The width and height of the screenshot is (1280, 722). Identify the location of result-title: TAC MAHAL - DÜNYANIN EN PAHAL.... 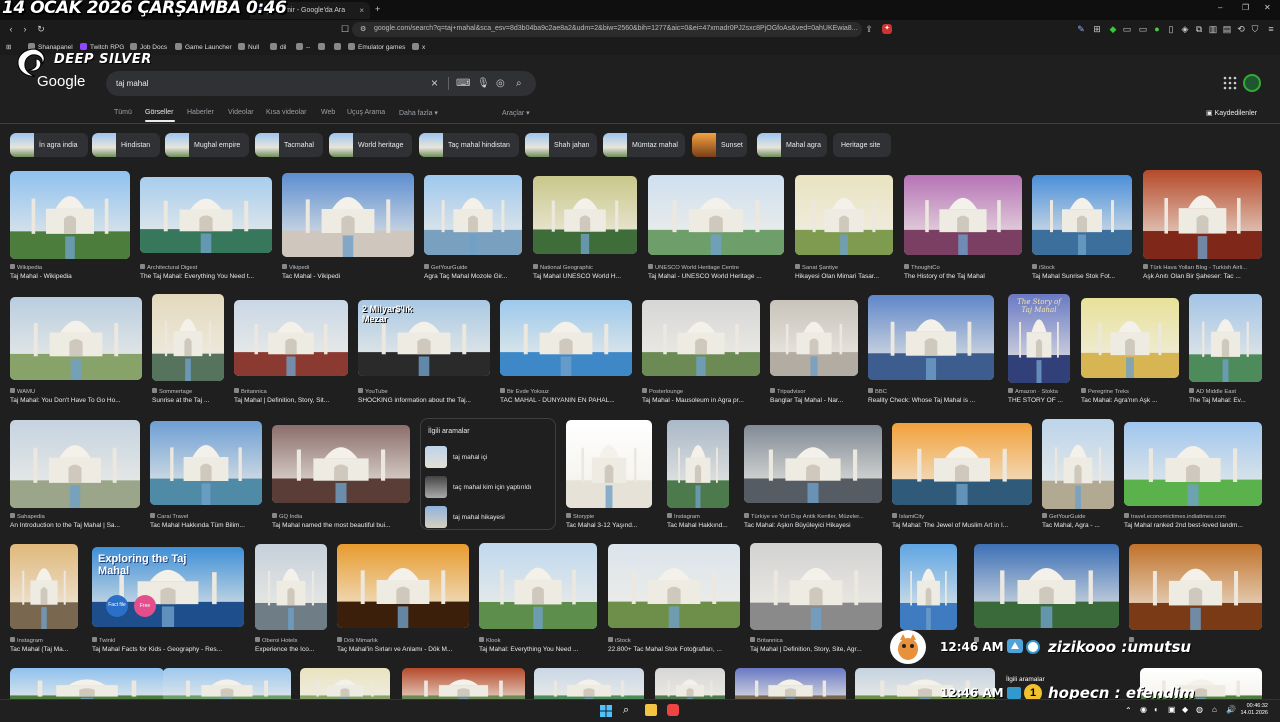
(566, 400).